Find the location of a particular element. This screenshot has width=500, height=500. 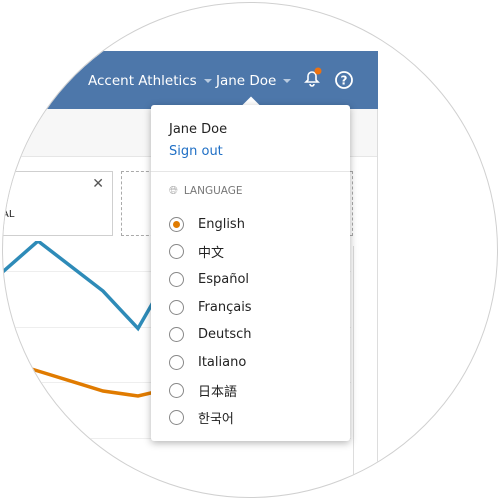

account-label: Accent Athletics is located at coordinates (142, 81).